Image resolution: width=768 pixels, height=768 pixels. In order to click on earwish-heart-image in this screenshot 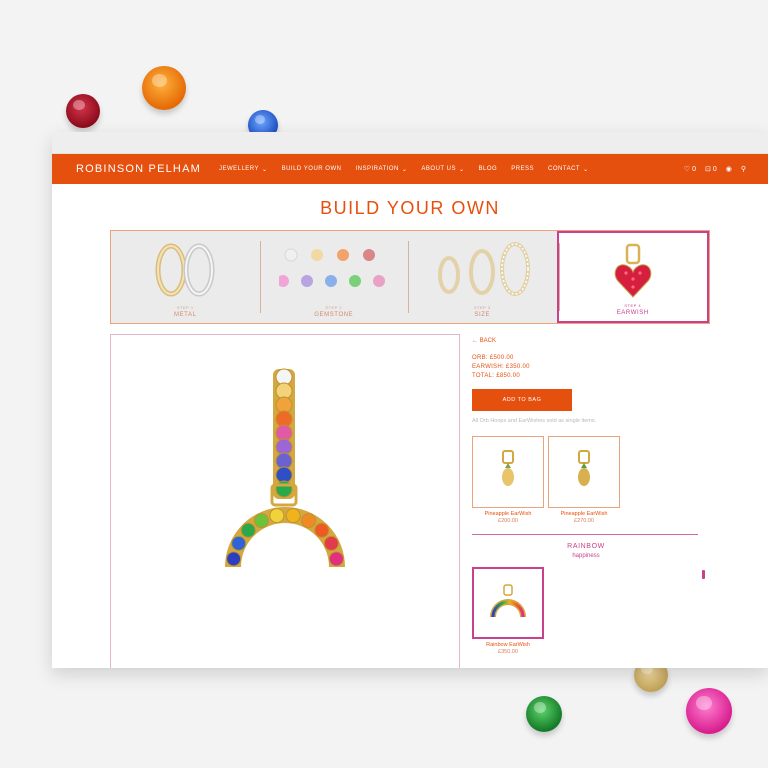, I will do `click(633, 272)`.